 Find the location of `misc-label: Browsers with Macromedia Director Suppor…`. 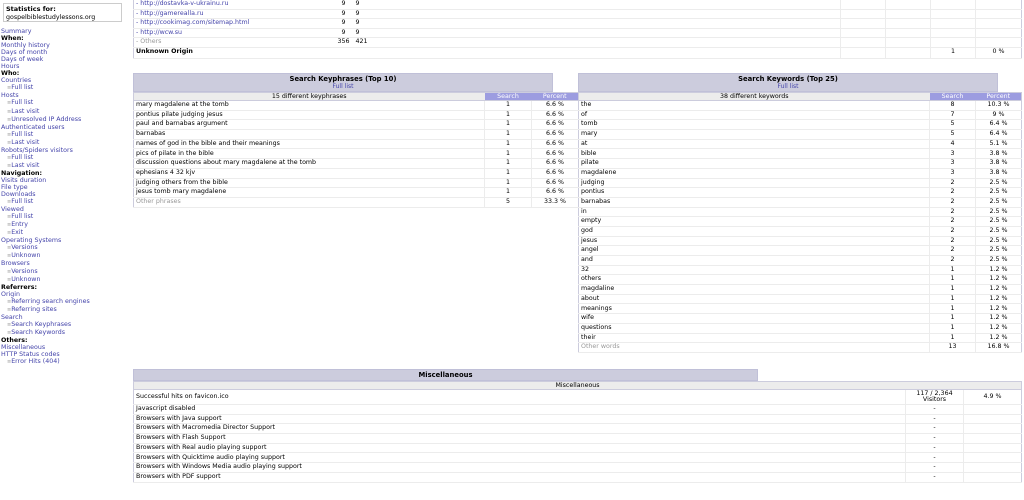

misc-label: Browsers with Macromedia Director Suppor… is located at coordinates (519, 429).